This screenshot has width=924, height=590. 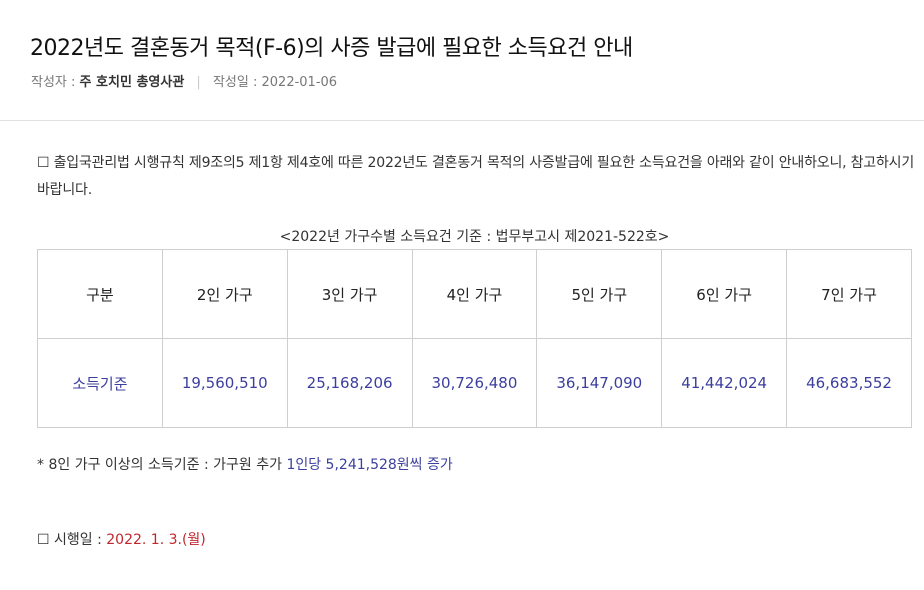 What do you see at coordinates (100, 383) in the screenshot?
I see `row-label-income: 소득기준` at bounding box center [100, 383].